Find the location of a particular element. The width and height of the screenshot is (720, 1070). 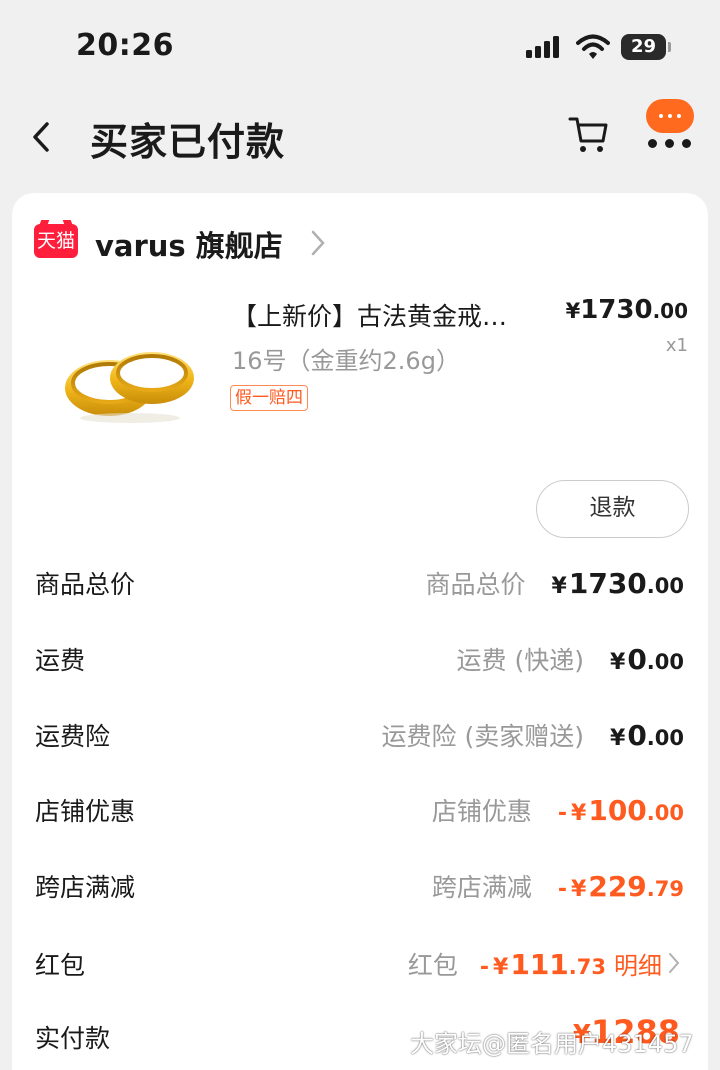

row-label: 跨店满减 is located at coordinates (85, 887).